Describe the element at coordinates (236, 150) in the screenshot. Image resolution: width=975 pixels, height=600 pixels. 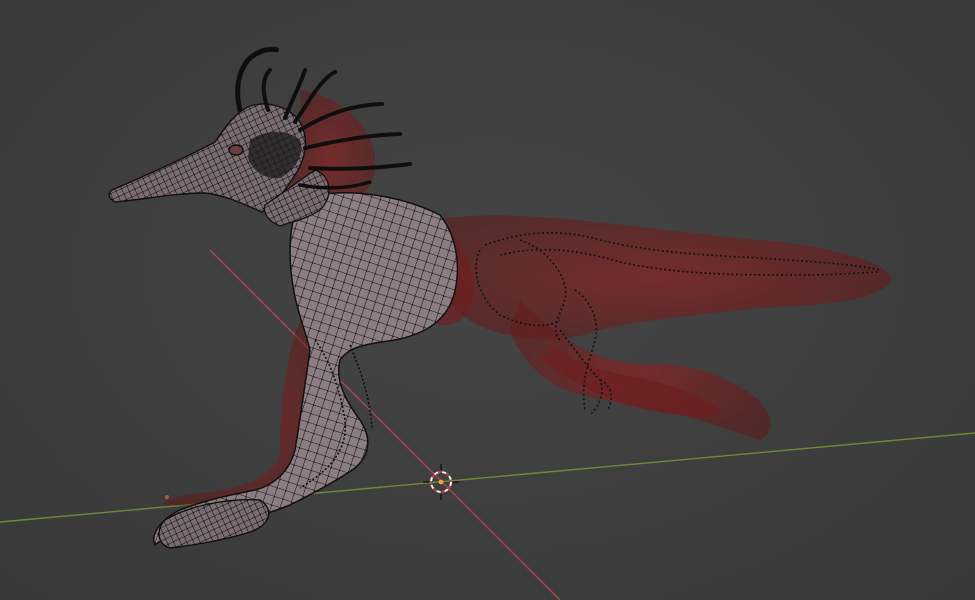
I see `eye` at that location.